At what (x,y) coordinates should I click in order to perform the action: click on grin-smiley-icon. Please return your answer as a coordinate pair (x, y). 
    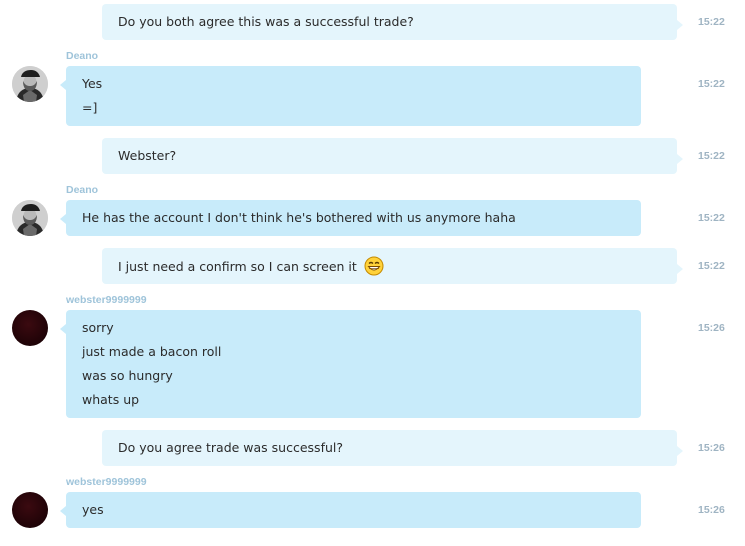
    Looking at the image, I should click on (374, 267).